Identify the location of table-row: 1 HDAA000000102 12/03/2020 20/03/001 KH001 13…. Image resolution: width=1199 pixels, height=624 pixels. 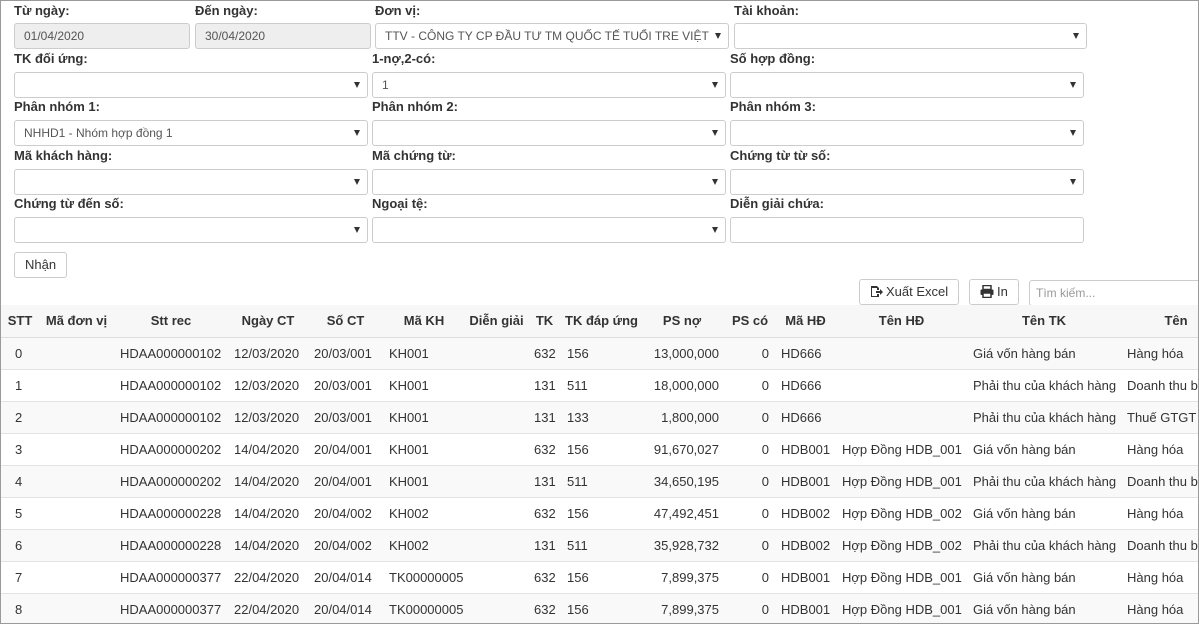
(599, 385).